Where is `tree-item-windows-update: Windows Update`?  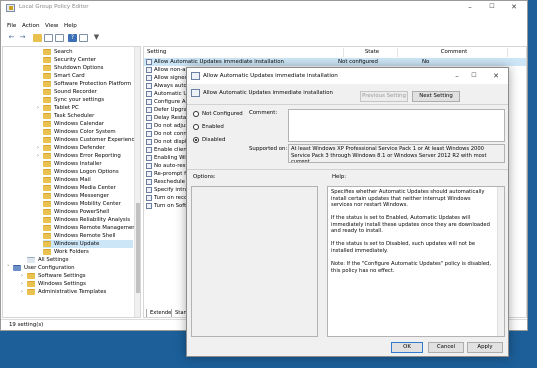 tree-item-windows-update: Windows Update is located at coordinates (88, 244).